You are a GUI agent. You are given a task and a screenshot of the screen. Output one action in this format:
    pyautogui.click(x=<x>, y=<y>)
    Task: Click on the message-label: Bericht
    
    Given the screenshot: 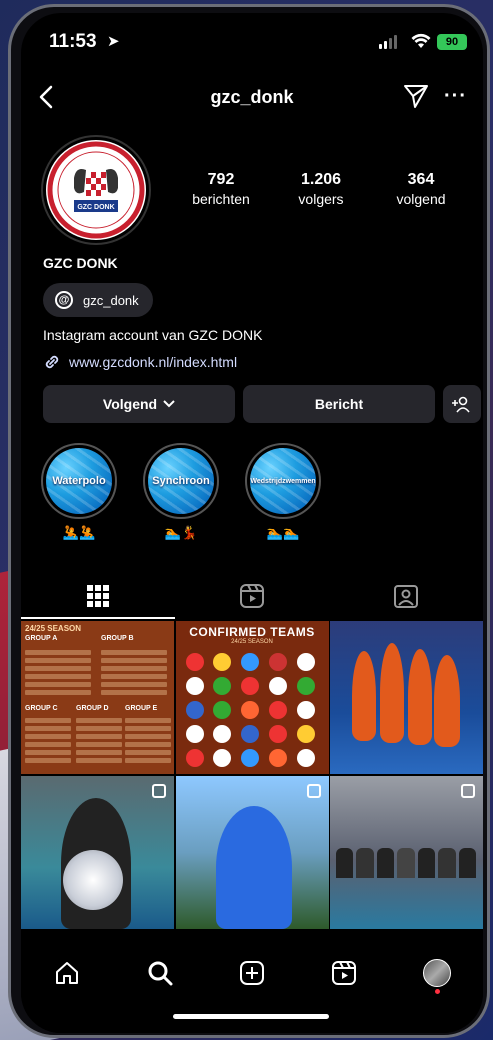 What is the action you would take?
    pyautogui.click(x=339, y=404)
    